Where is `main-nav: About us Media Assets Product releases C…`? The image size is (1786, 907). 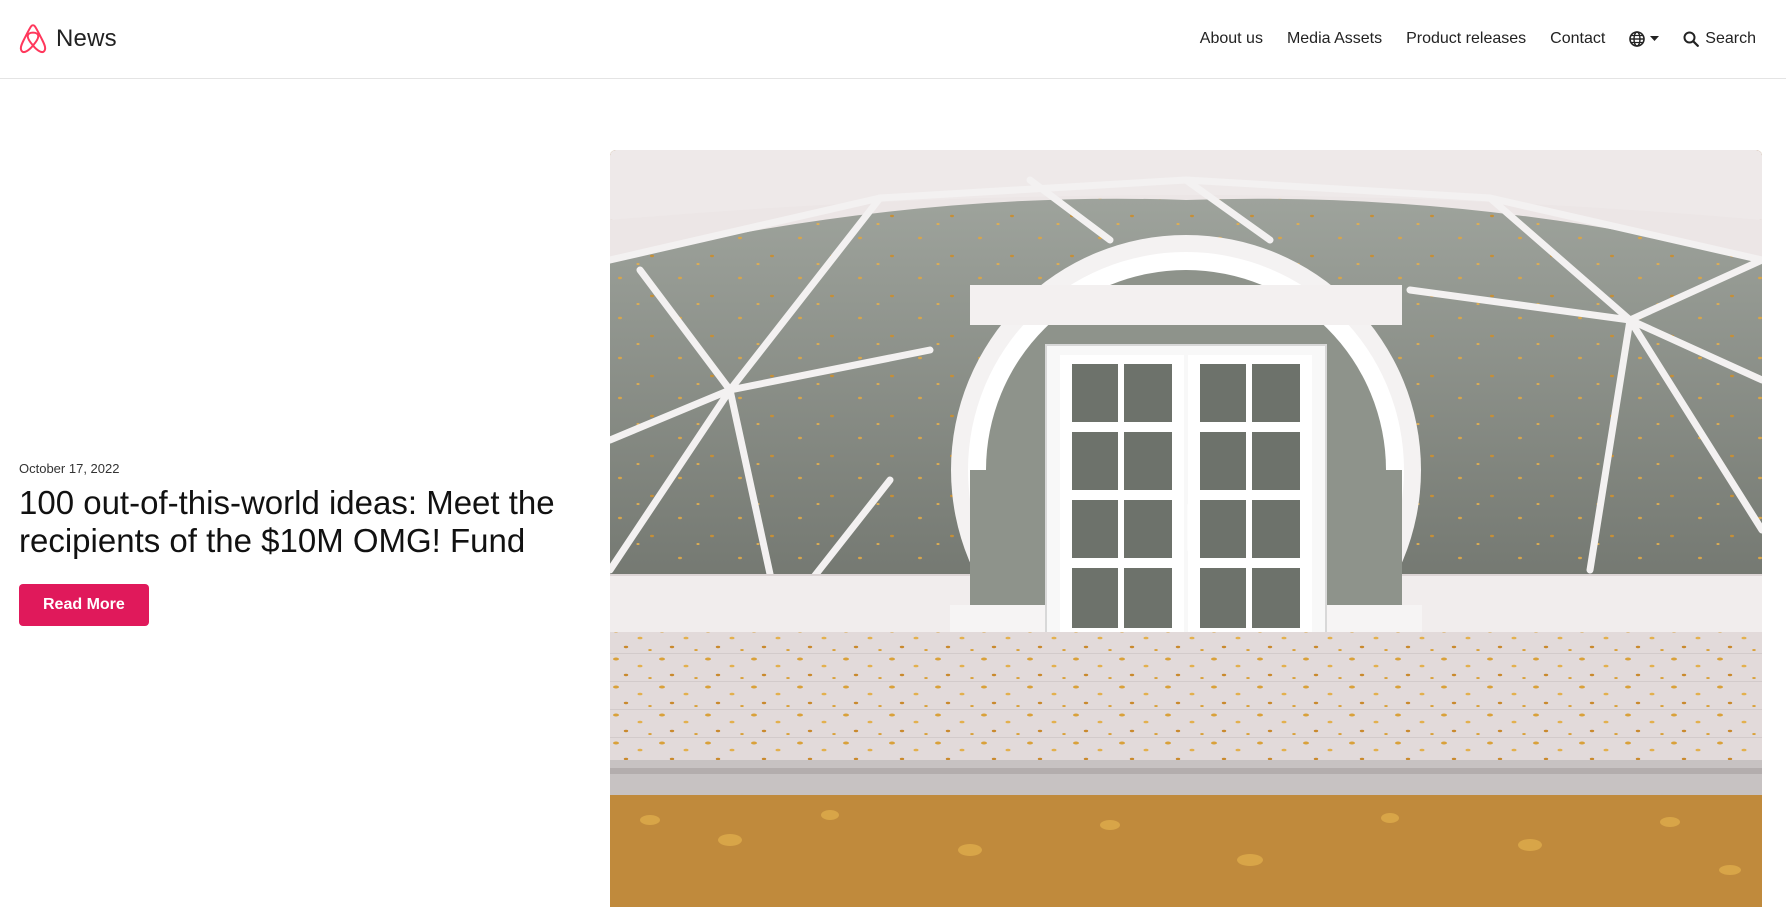 main-nav: About us Media Assets Product releases C… is located at coordinates (1478, 39).